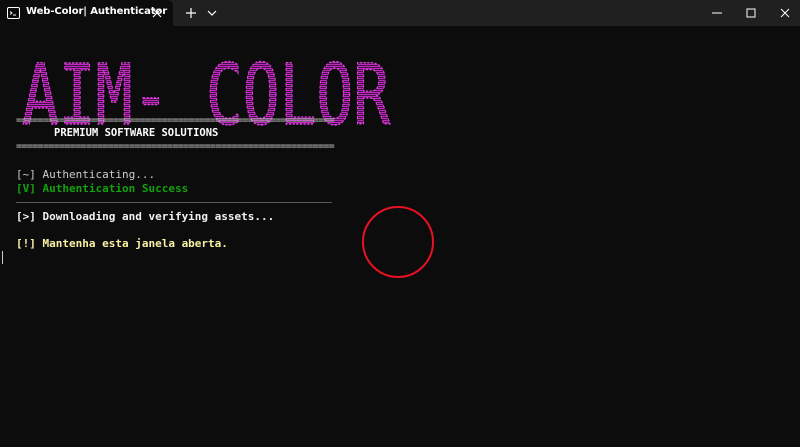 The height and width of the screenshot is (447, 800). Describe the element at coordinates (398, 242) in the screenshot. I see `highlight-circle` at that location.